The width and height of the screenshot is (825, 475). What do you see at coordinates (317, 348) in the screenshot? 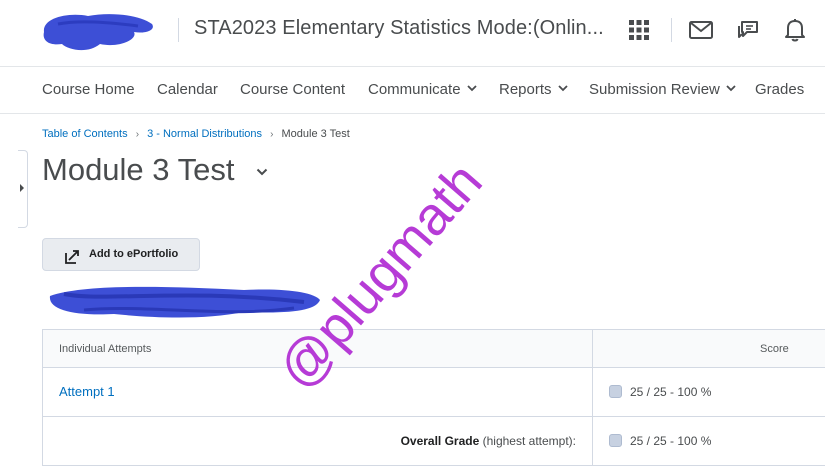
I see `header-cell-attempts: Individual Attempts` at bounding box center [317, 348].